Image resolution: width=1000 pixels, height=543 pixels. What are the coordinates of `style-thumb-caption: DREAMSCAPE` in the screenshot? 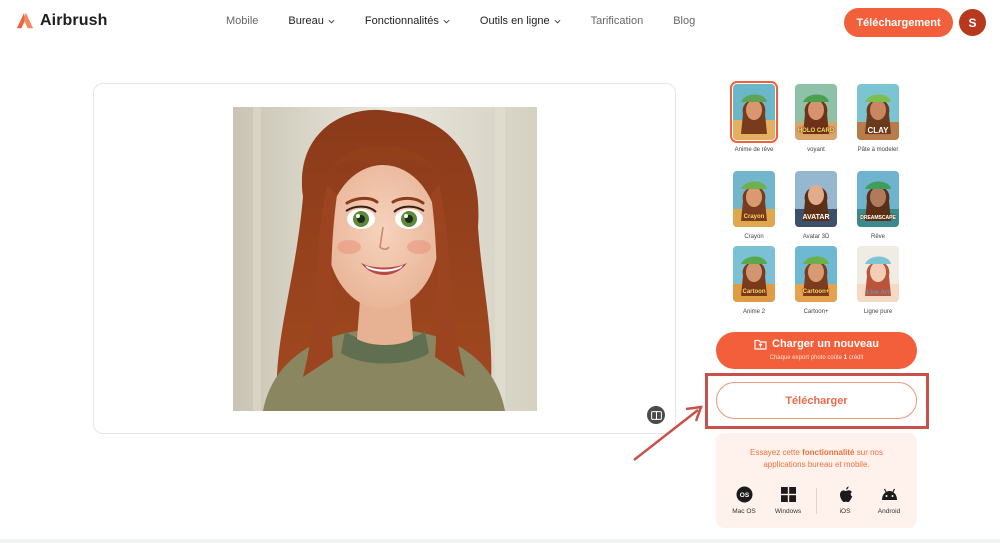 It's located at (878, 218).